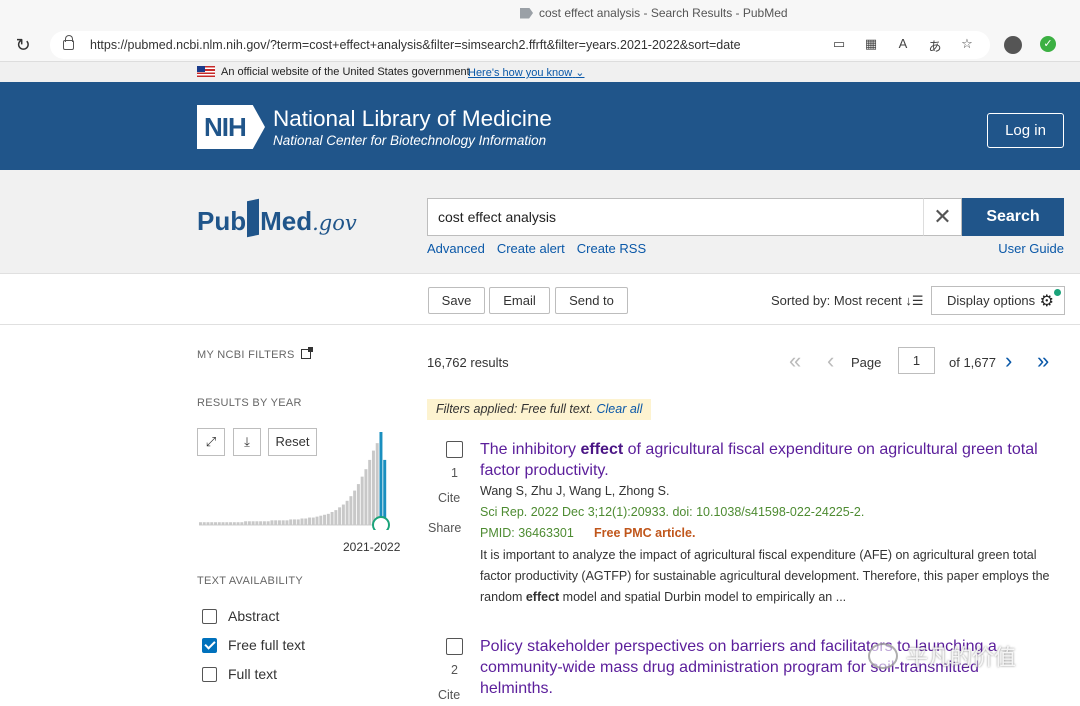 This screenshot has height=706, width=1080. I want to click on create-rss-link: Create RSS, so click(611, 248).